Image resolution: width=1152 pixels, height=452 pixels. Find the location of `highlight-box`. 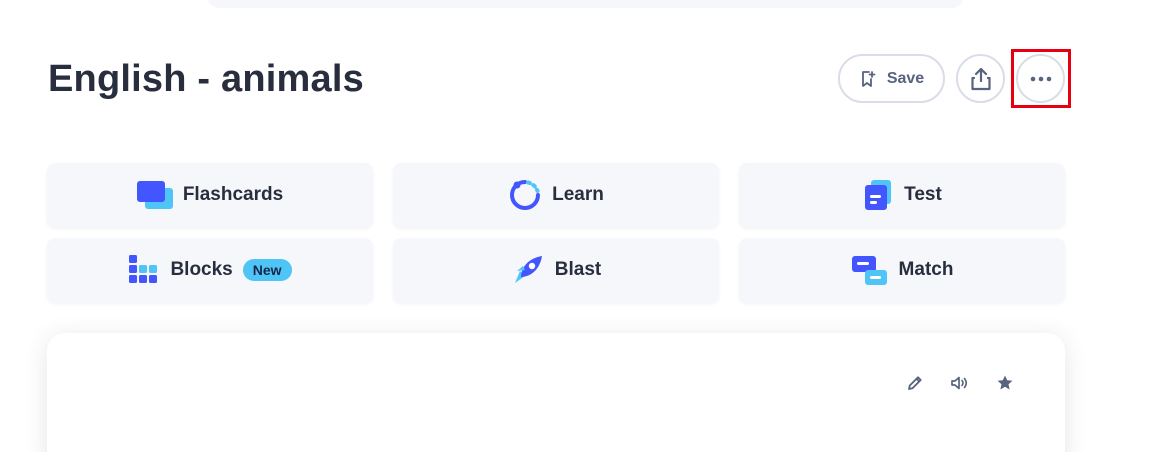

highlight-box is located at coordinates (1041, 78).